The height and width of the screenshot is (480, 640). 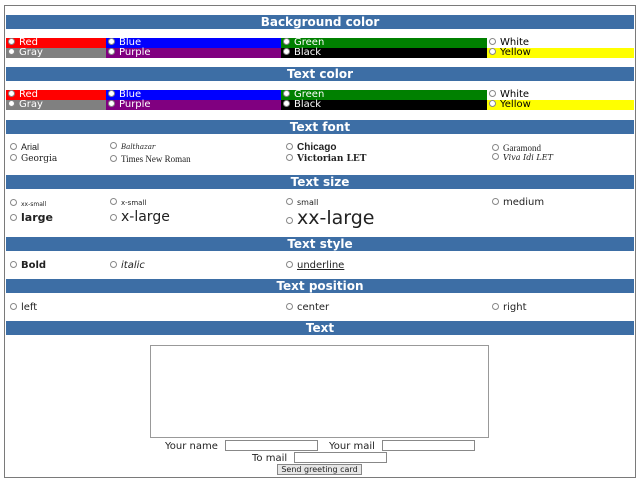 I want to click on font-garamond-option: Garamond, so click(x=515, y=148).